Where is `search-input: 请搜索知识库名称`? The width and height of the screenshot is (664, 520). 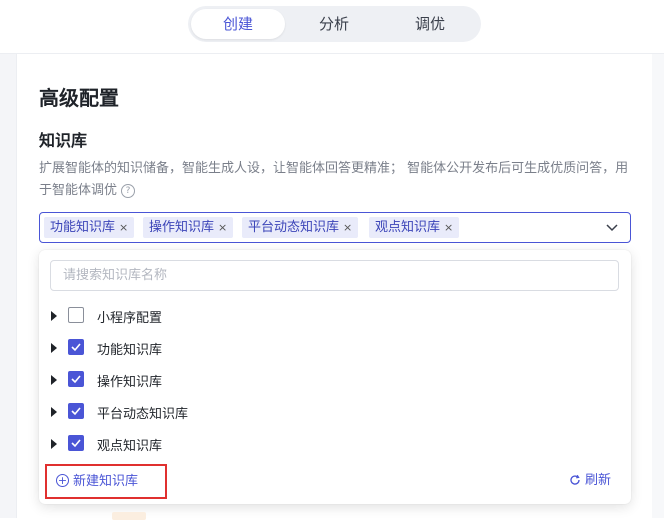
search-input: 请搜索知识库名称 is located at coordinates (334, 275).